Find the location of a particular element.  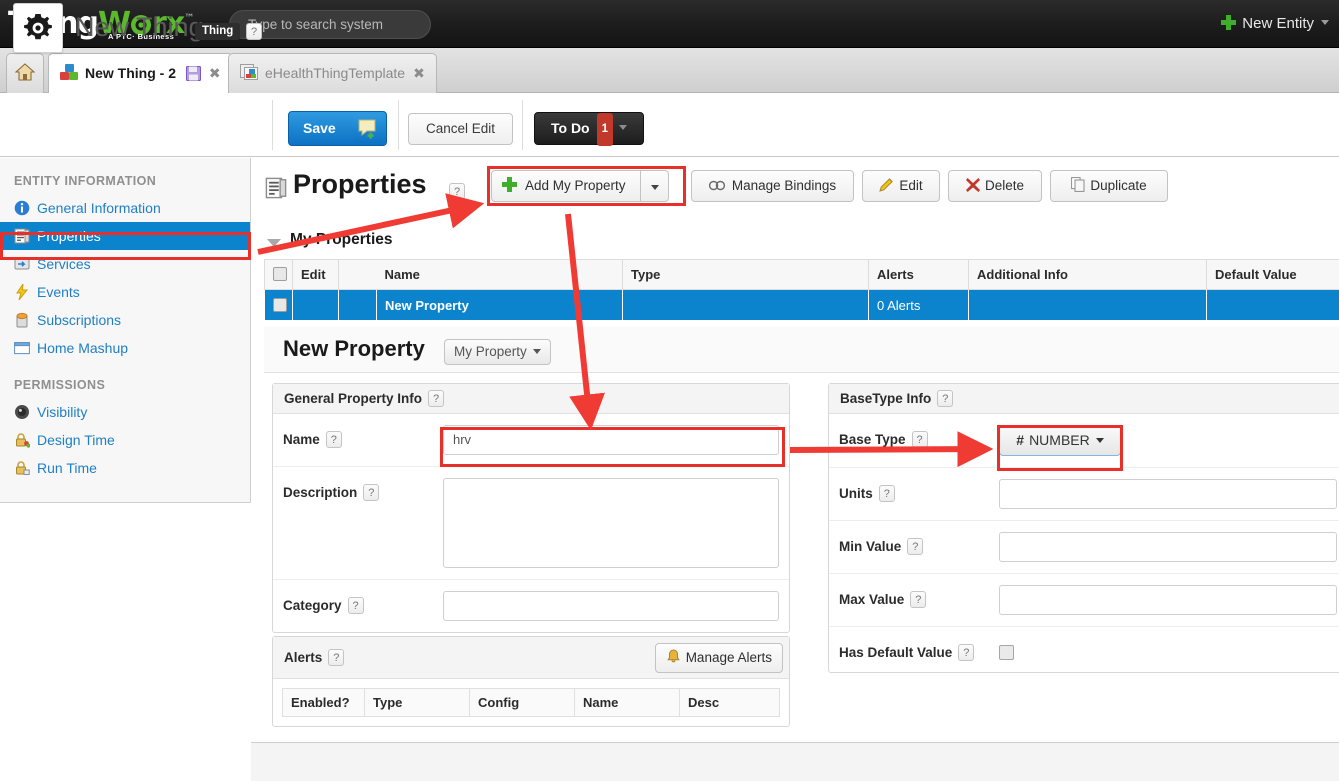

save-button: Save is located at coordinates (337, 128).